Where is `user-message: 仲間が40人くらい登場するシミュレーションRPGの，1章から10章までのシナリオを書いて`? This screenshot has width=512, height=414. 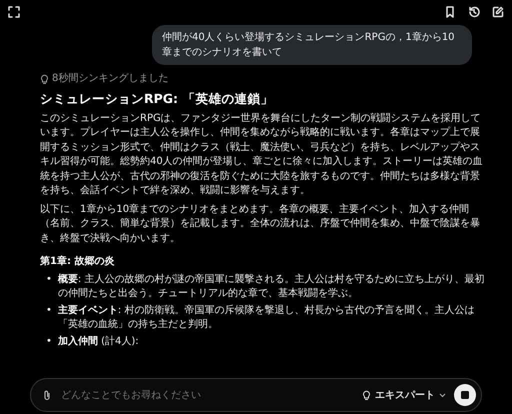
user-message: 仲間が40人くらい登場するシミュレーションRPGの，1章から10章までのシナリオを書いて is located at coordinates (312, 45).